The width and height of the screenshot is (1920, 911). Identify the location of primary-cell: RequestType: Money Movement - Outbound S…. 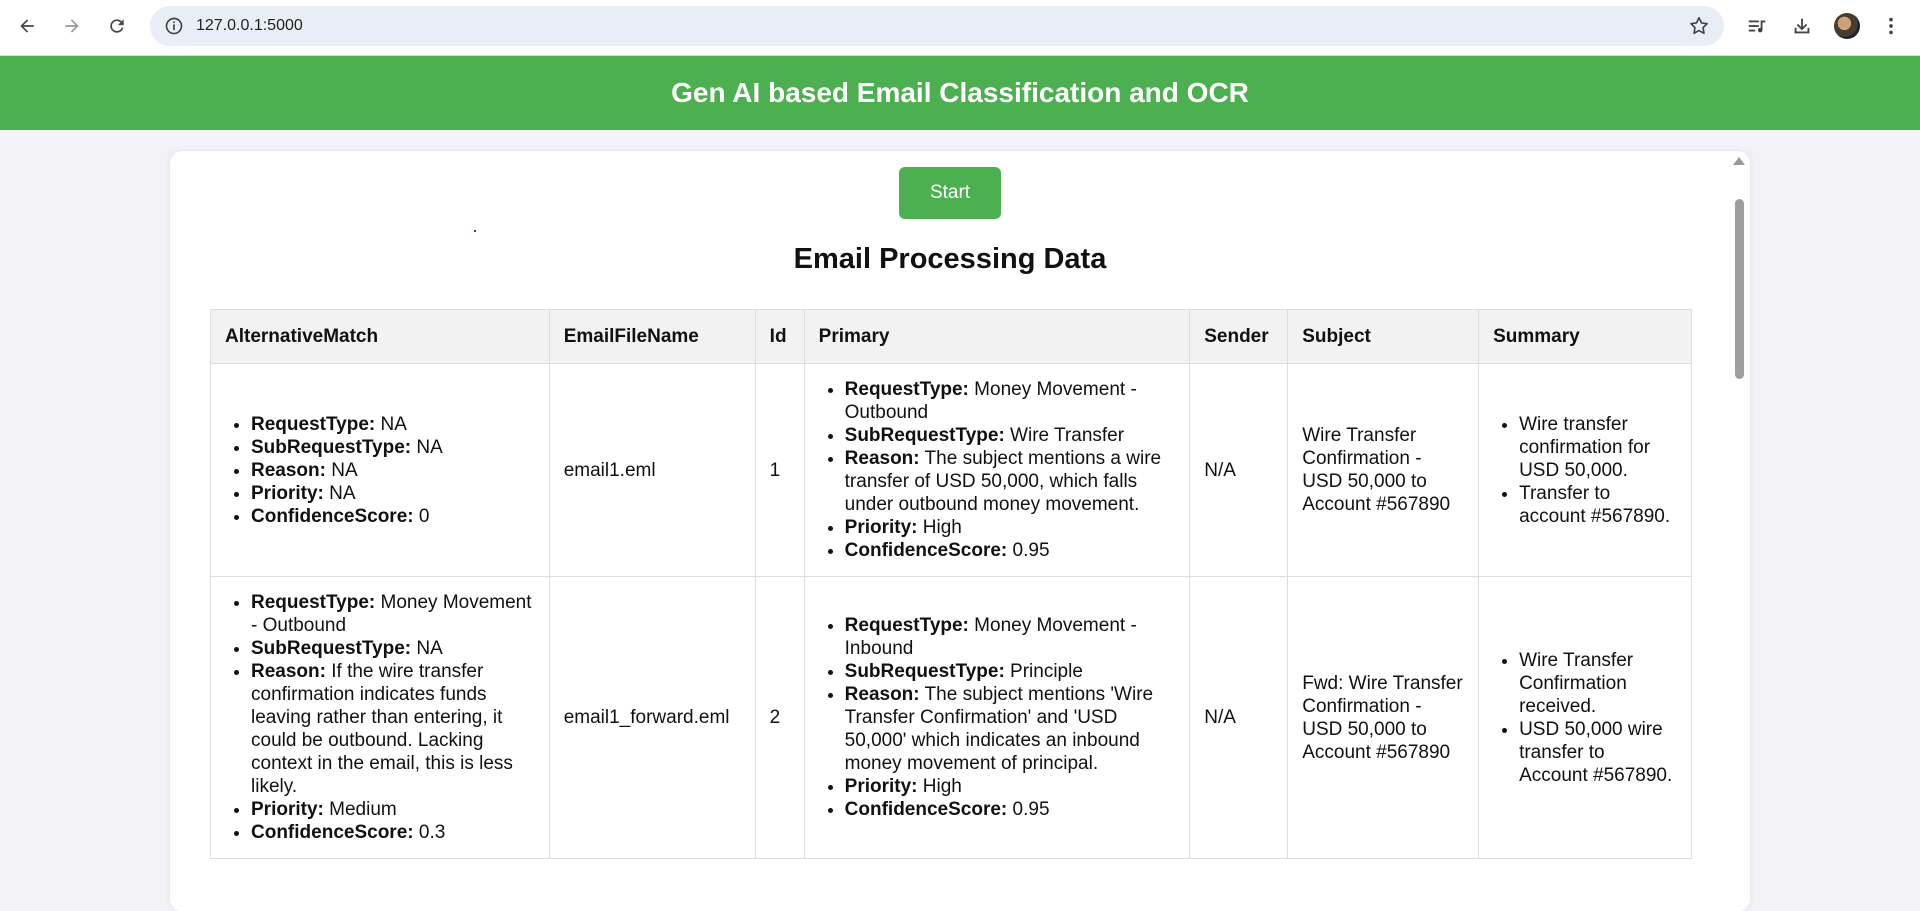
(997, 470).